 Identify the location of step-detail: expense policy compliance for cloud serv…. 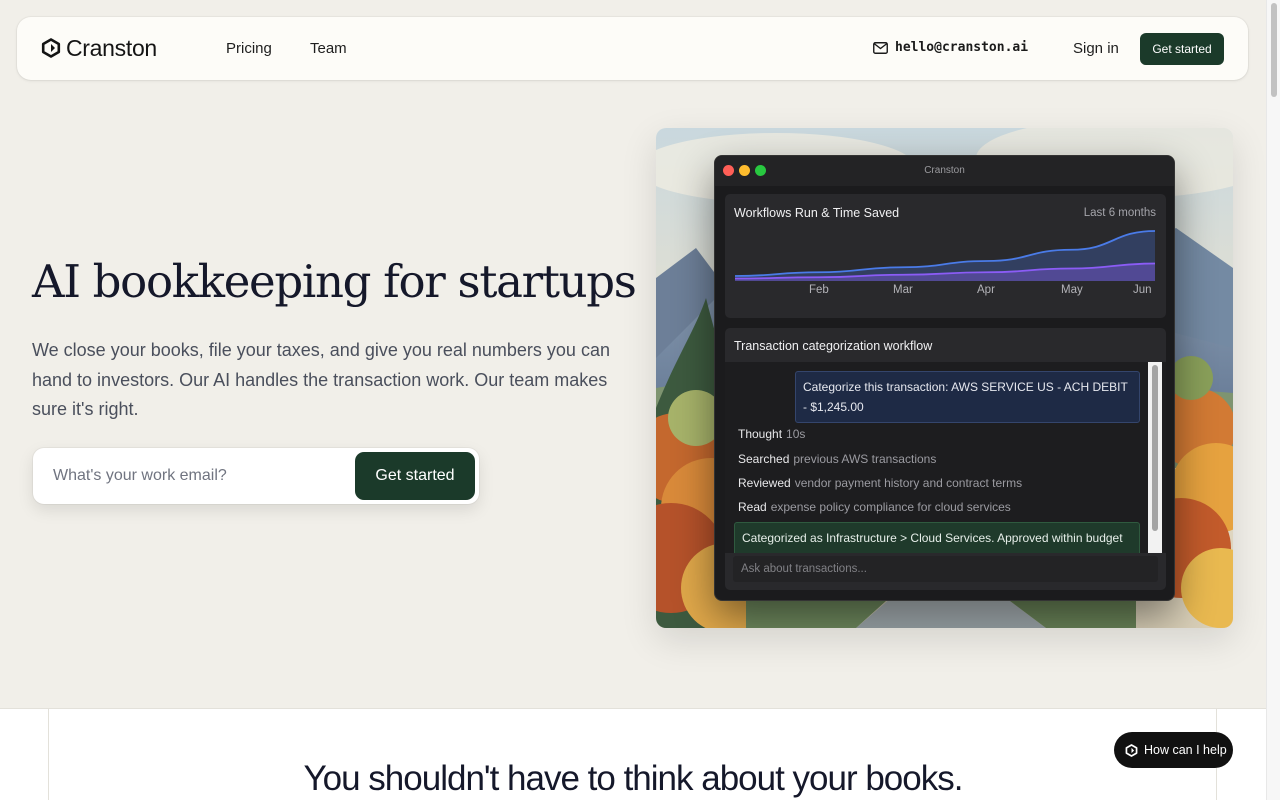
(890, 507).